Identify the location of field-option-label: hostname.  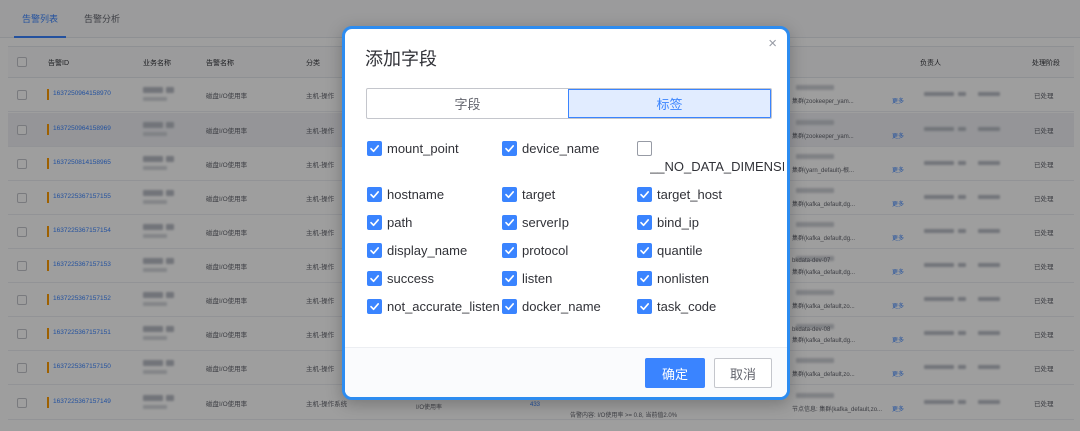
(416, 194).